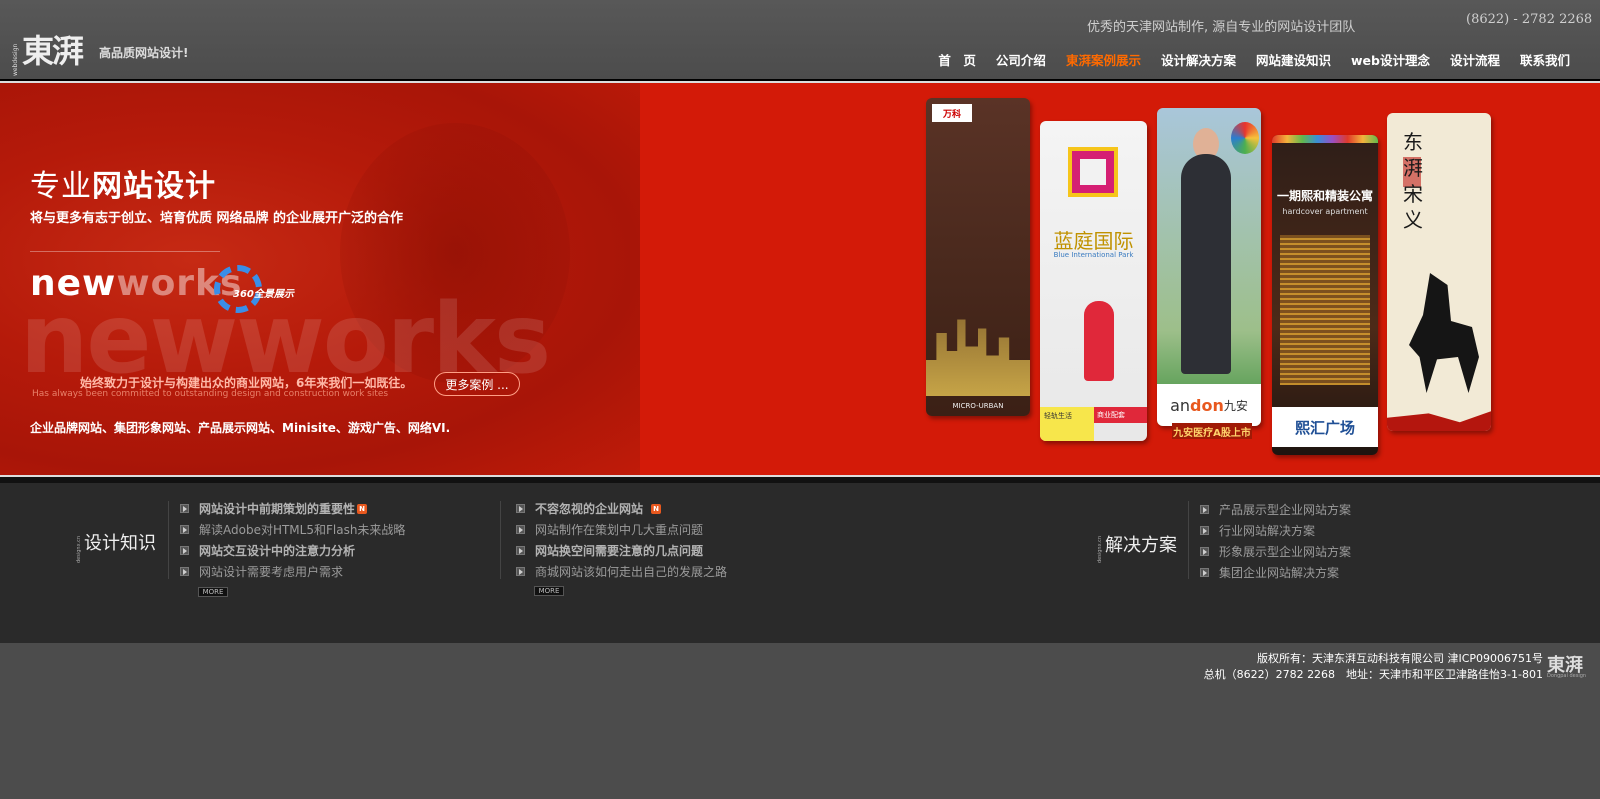 This screenshot has width=1600, height=799. What do you see at coordinates (1103, 59) in the screenshot?
I see `nav-cases: 東湃案例展示` at bounding box center [1103, 59].